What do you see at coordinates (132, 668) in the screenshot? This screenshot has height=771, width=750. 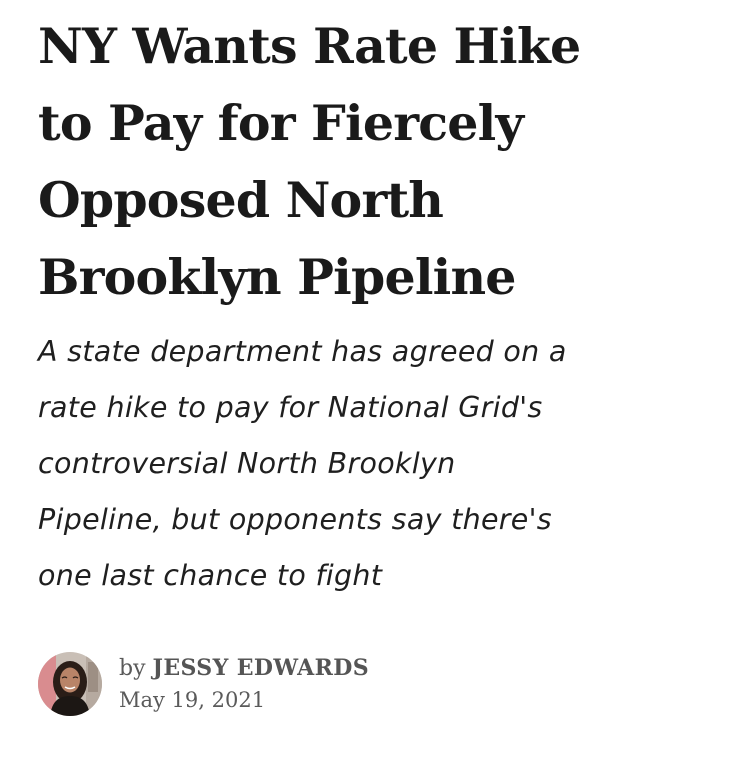 I see `author-prefix: by` at bounding box center [132, 668].